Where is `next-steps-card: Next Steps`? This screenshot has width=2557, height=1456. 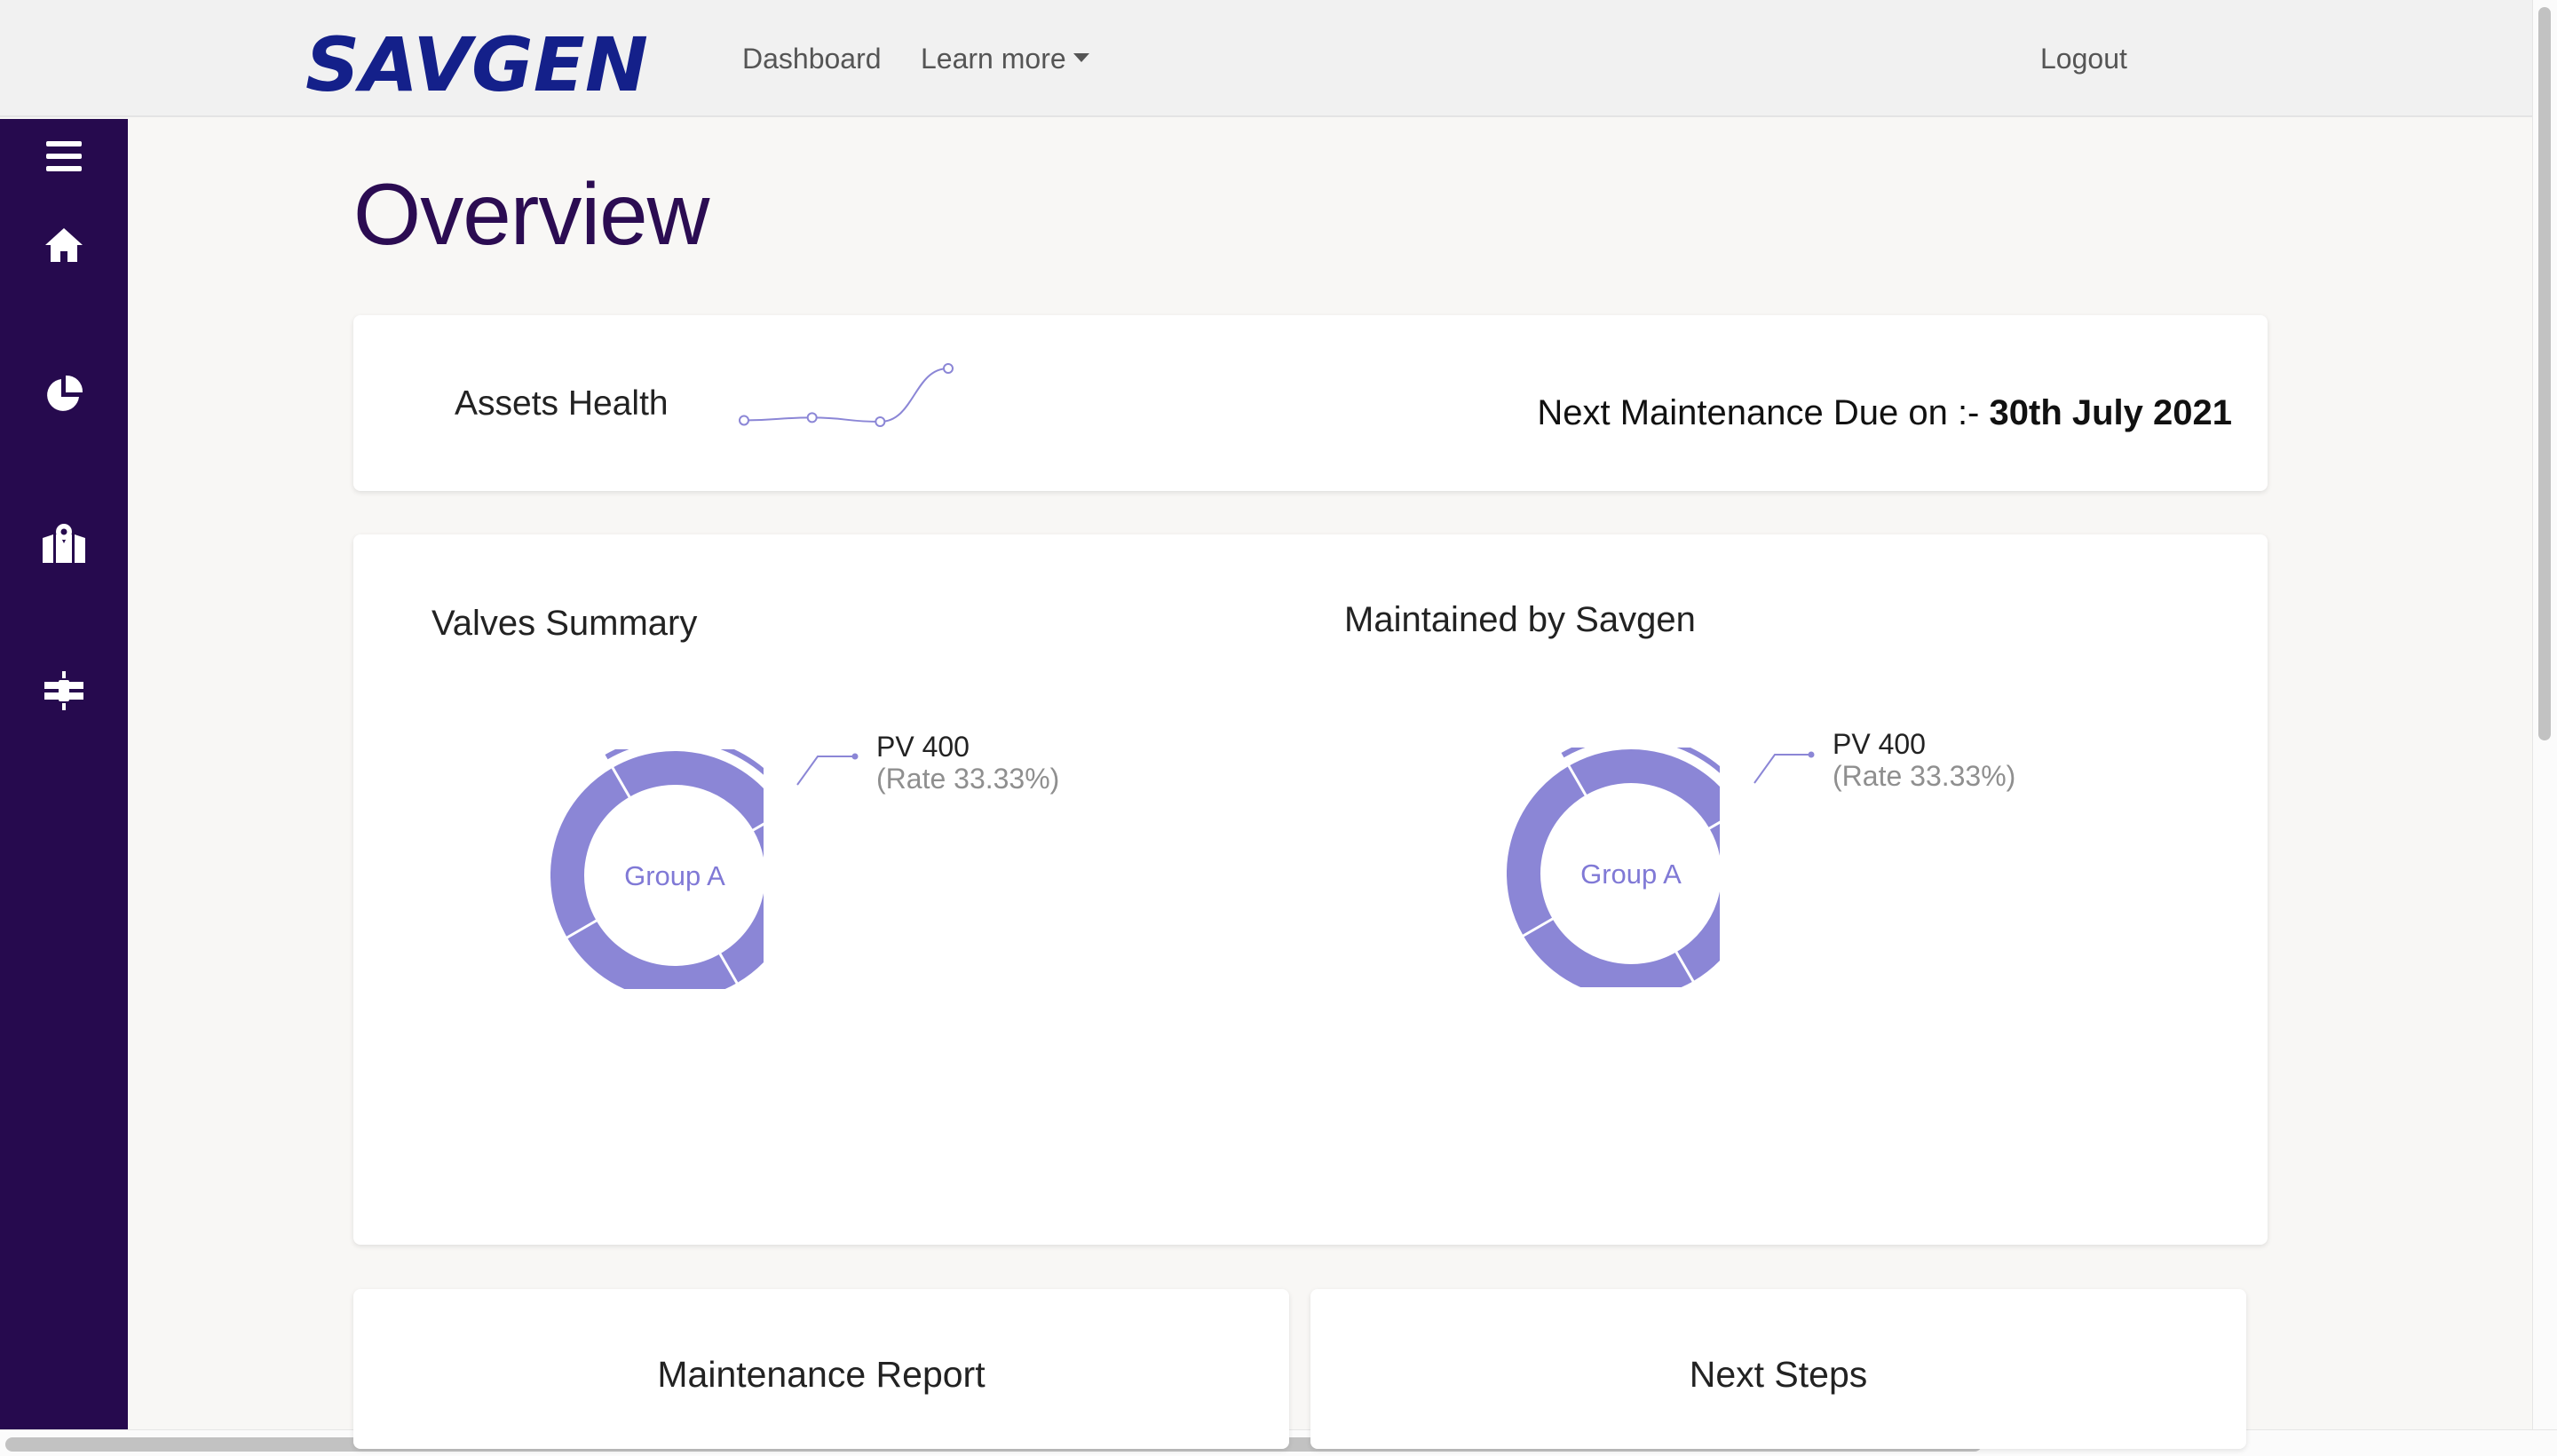
next-steps-card: Next Steps is located at coordinates (1778, 1369).